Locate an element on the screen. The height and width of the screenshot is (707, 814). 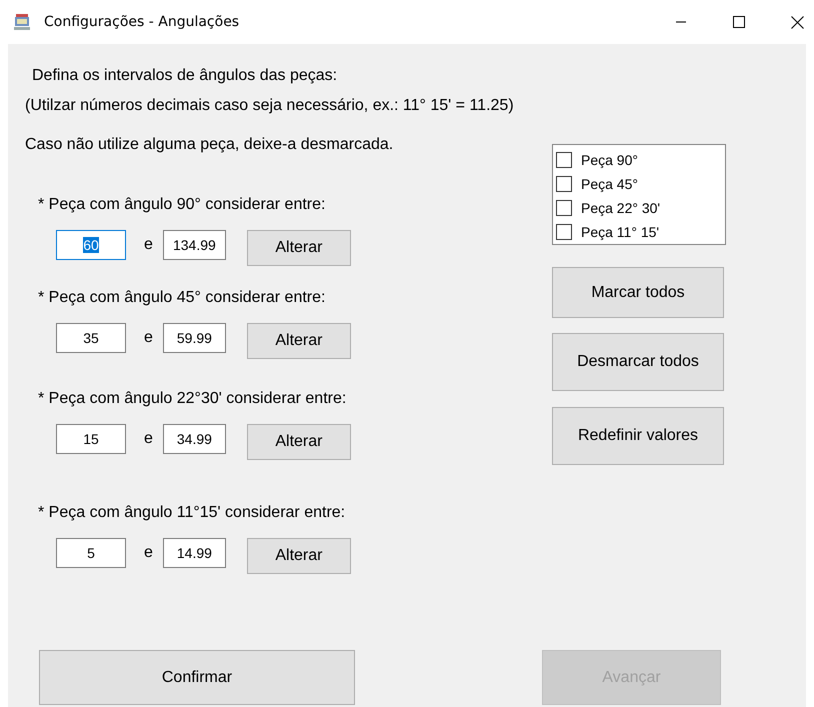
instruction-text: (Utilzar números decimais caso seja necessário, ex.: 11° 15' = 11.25) is located at coordinates (270, 106).